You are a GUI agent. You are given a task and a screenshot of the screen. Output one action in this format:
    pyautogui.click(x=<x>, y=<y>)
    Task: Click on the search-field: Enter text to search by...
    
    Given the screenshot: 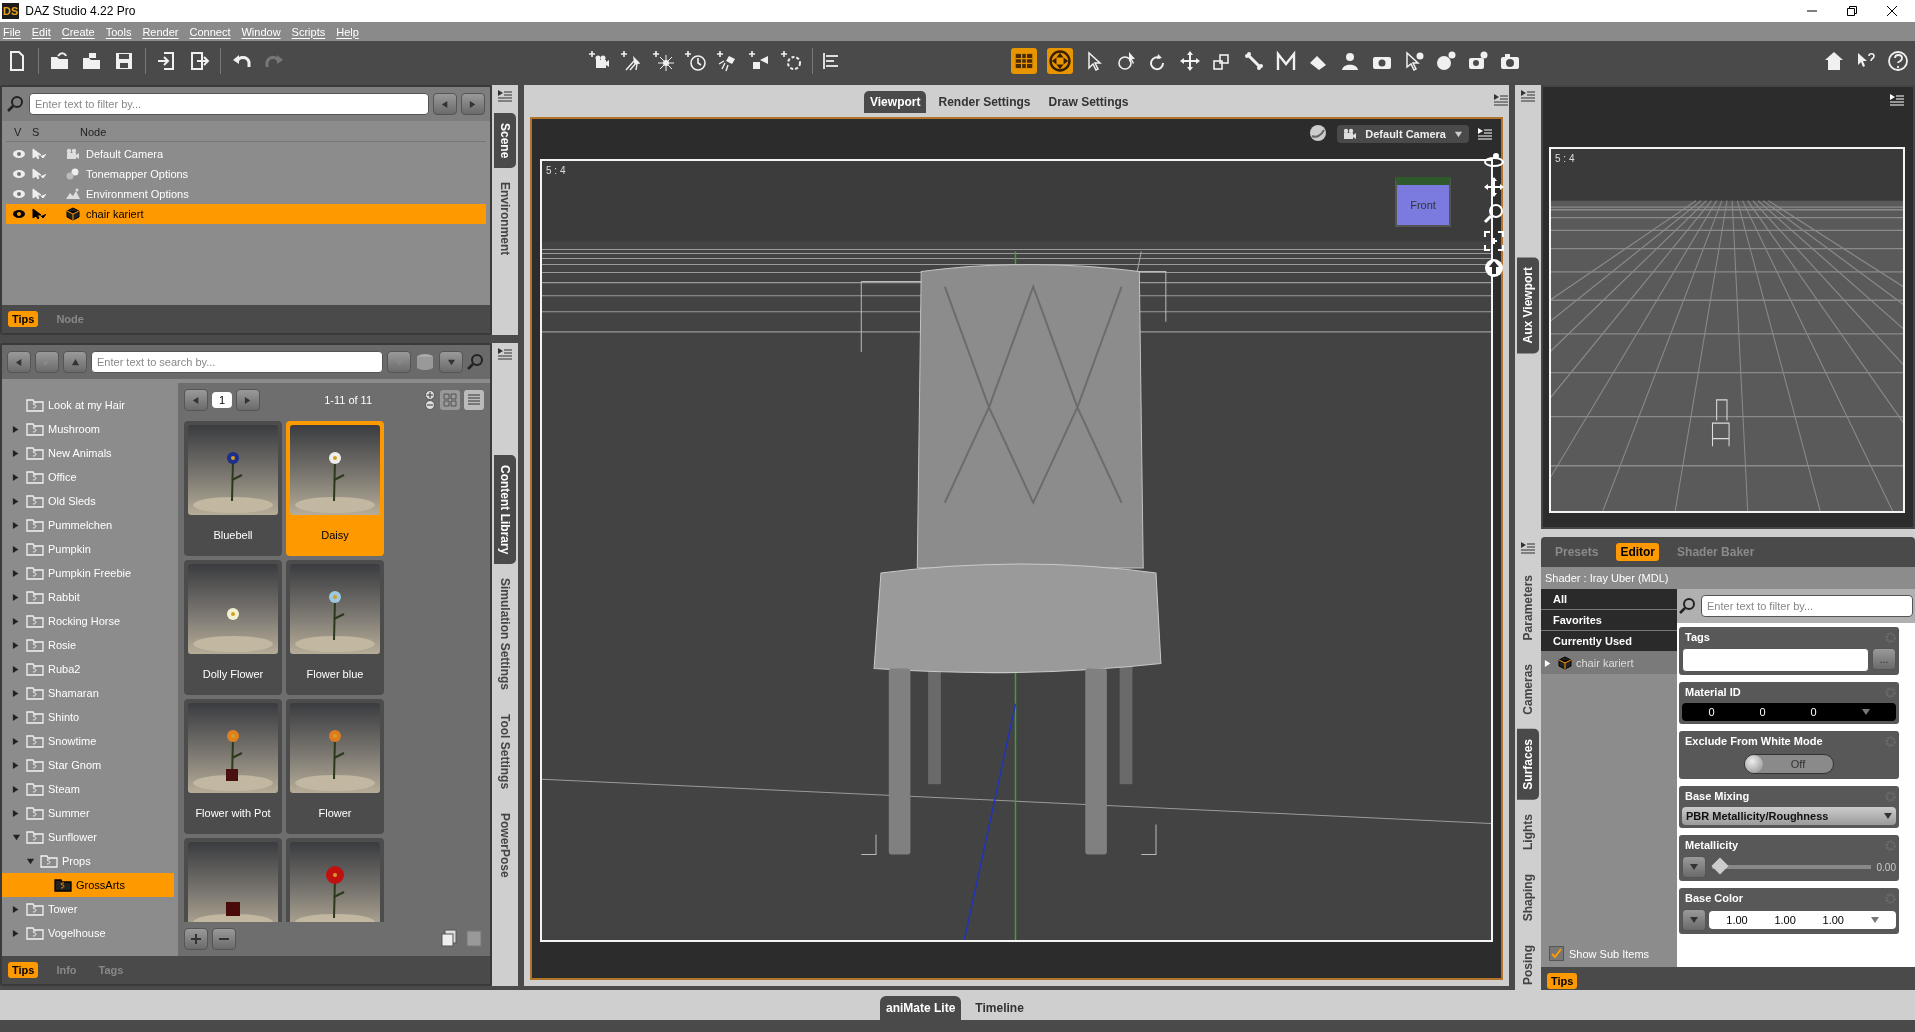 What is the action you would take?
    pyautogui.click(x=237, y=362)
    